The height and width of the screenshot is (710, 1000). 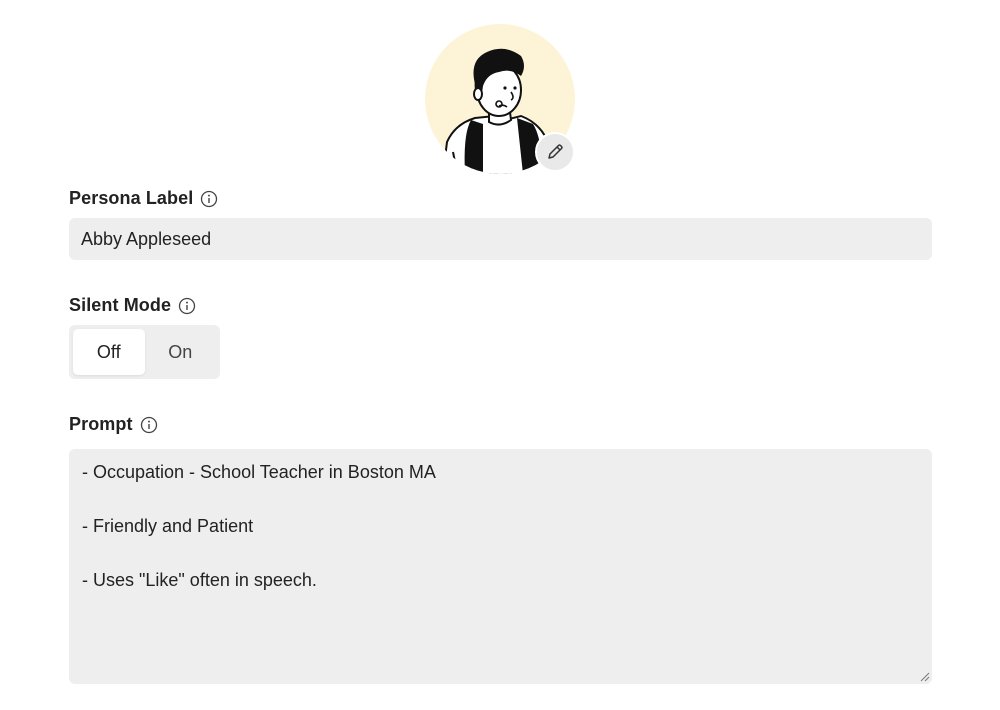 What do you see at coordinates (500, 239) in the screenshot?
I see `persona-label-input: Abby Appleseed` at bounding box center [500, 239].